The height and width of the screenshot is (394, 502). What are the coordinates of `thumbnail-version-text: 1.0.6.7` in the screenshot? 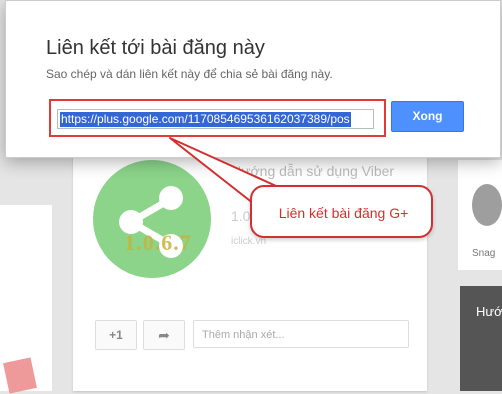 It's located at (158, 242).